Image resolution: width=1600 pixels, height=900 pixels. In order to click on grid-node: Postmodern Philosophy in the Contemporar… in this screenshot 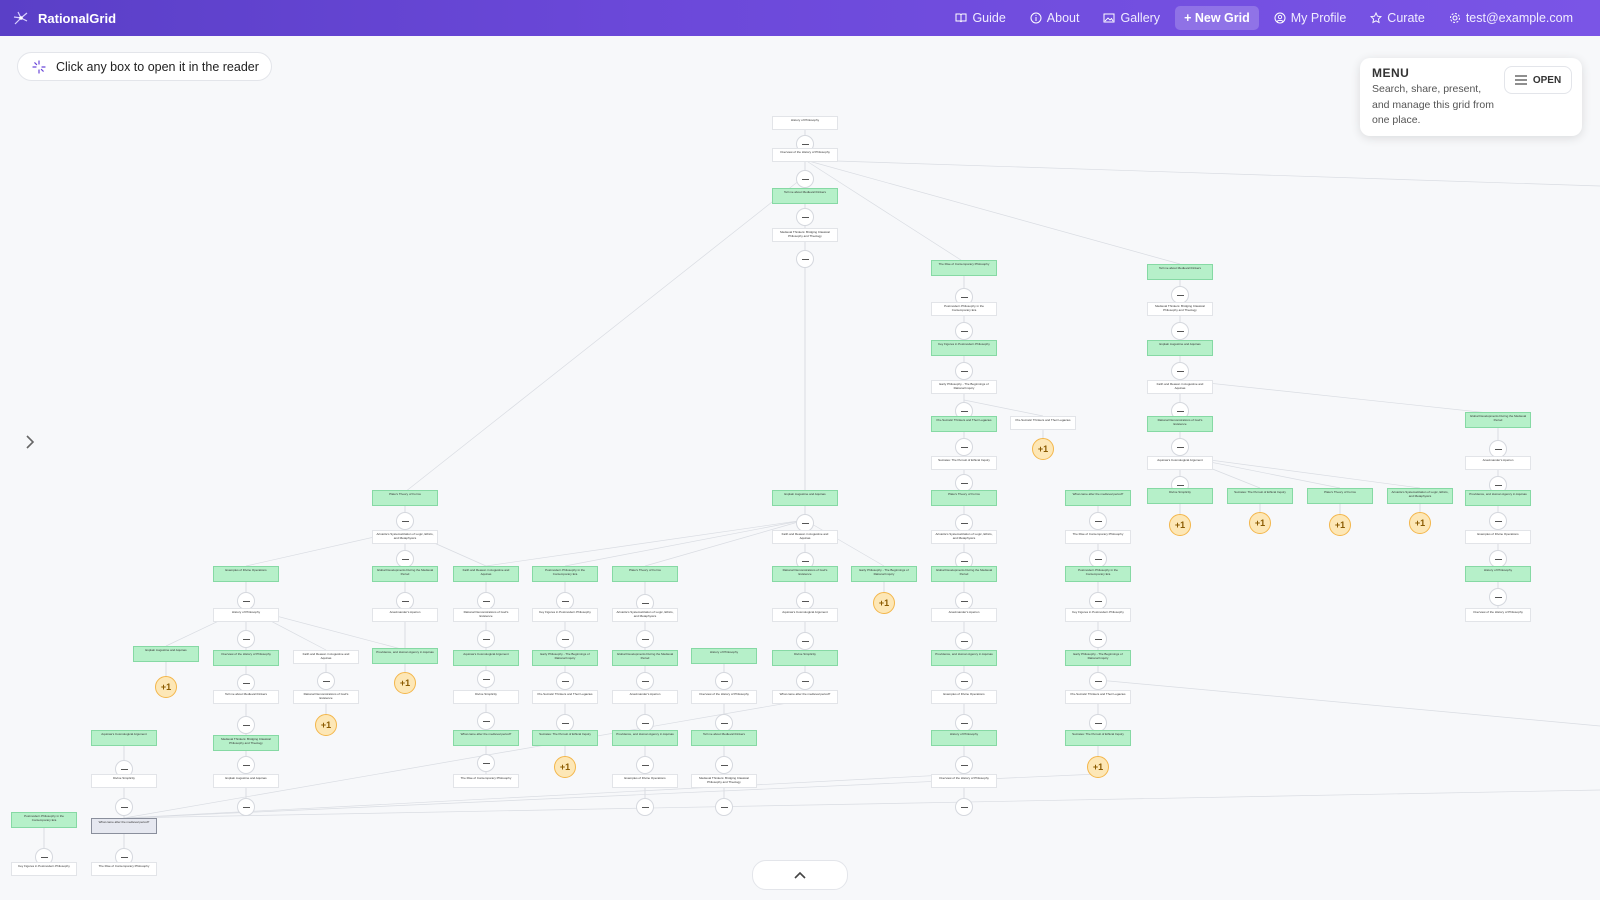, I will do `click(964, 309)`.